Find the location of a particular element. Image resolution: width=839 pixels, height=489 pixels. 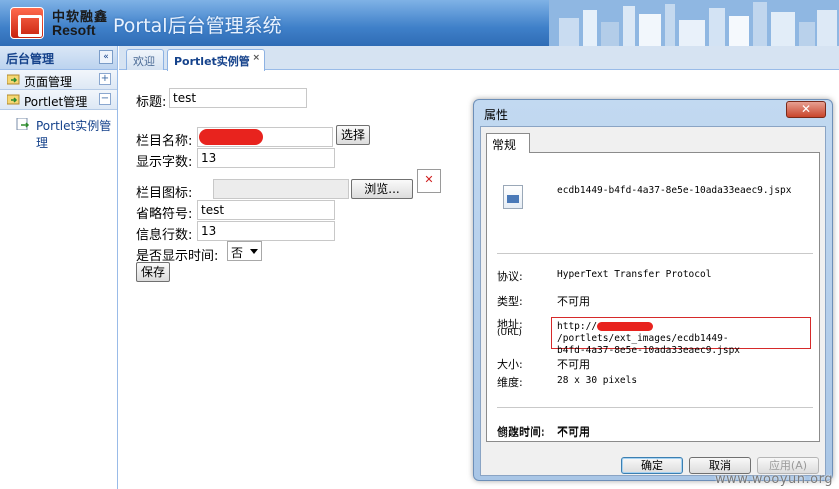

sidebar-subitem-portlet-instance: Portlet实例管理 is located at coordinates (58, 132).